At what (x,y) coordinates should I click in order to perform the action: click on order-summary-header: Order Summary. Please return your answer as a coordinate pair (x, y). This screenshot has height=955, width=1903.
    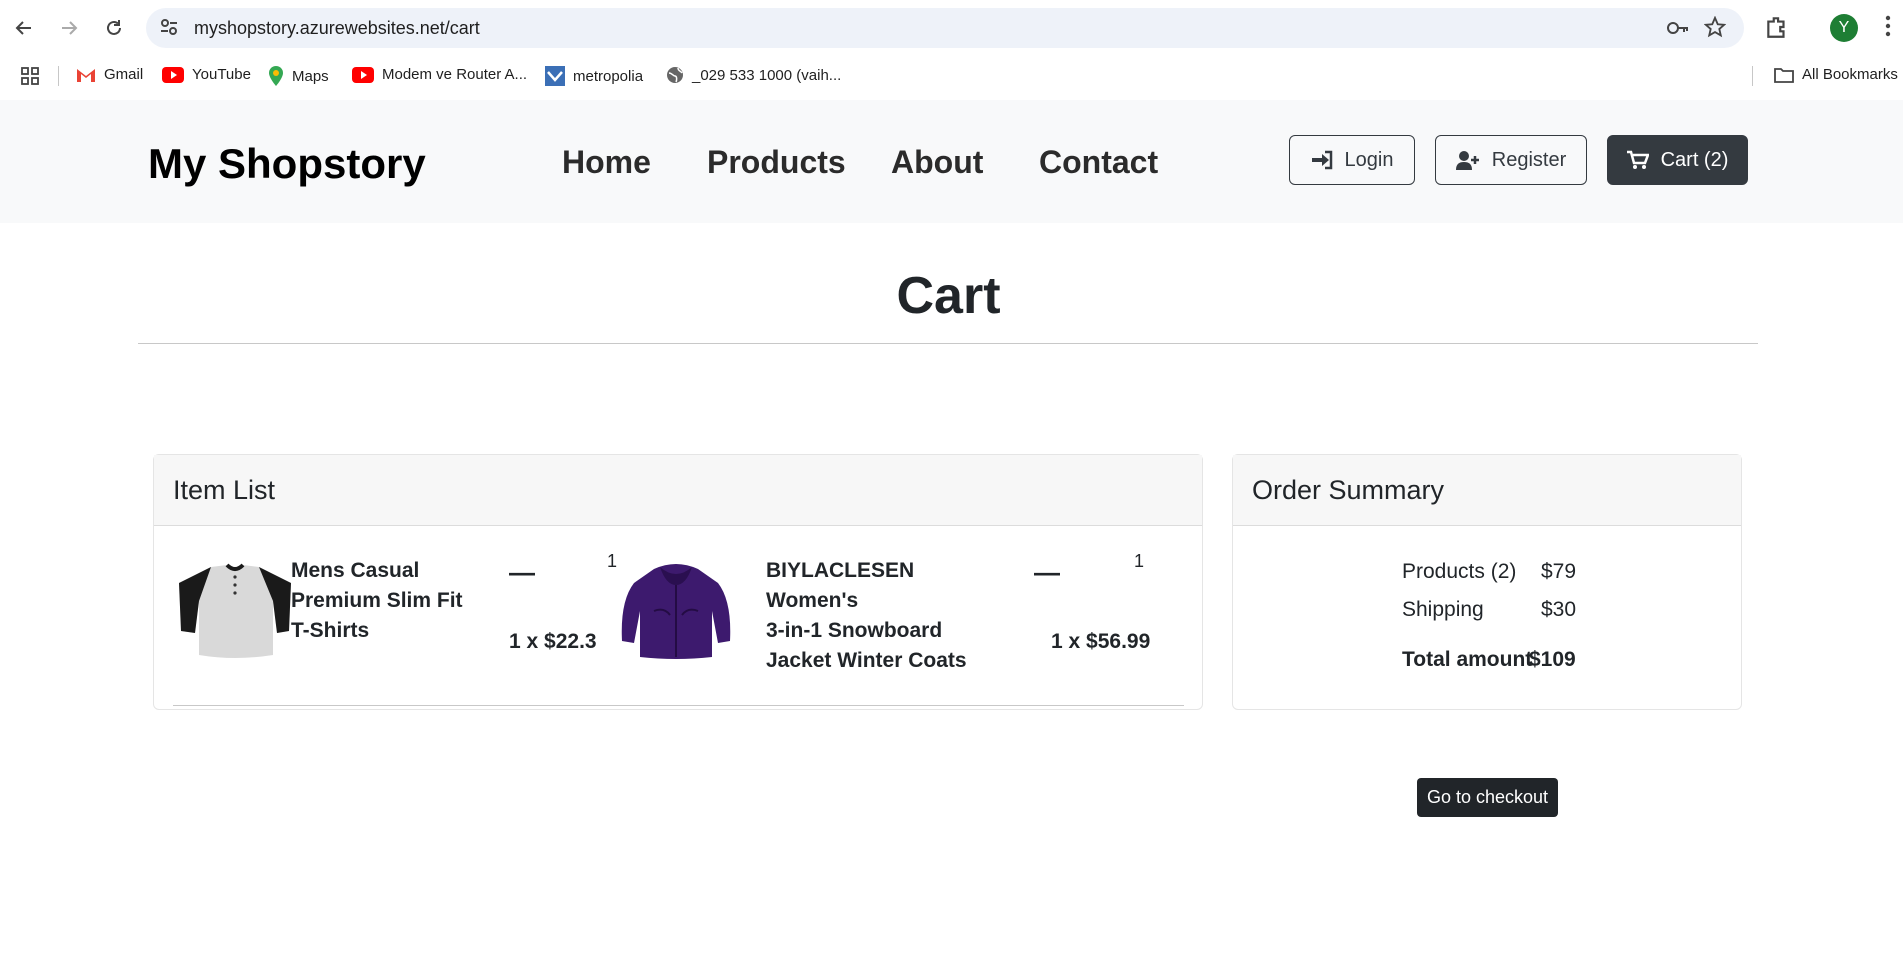
    Looking at the image, I should click on (1487, 490).